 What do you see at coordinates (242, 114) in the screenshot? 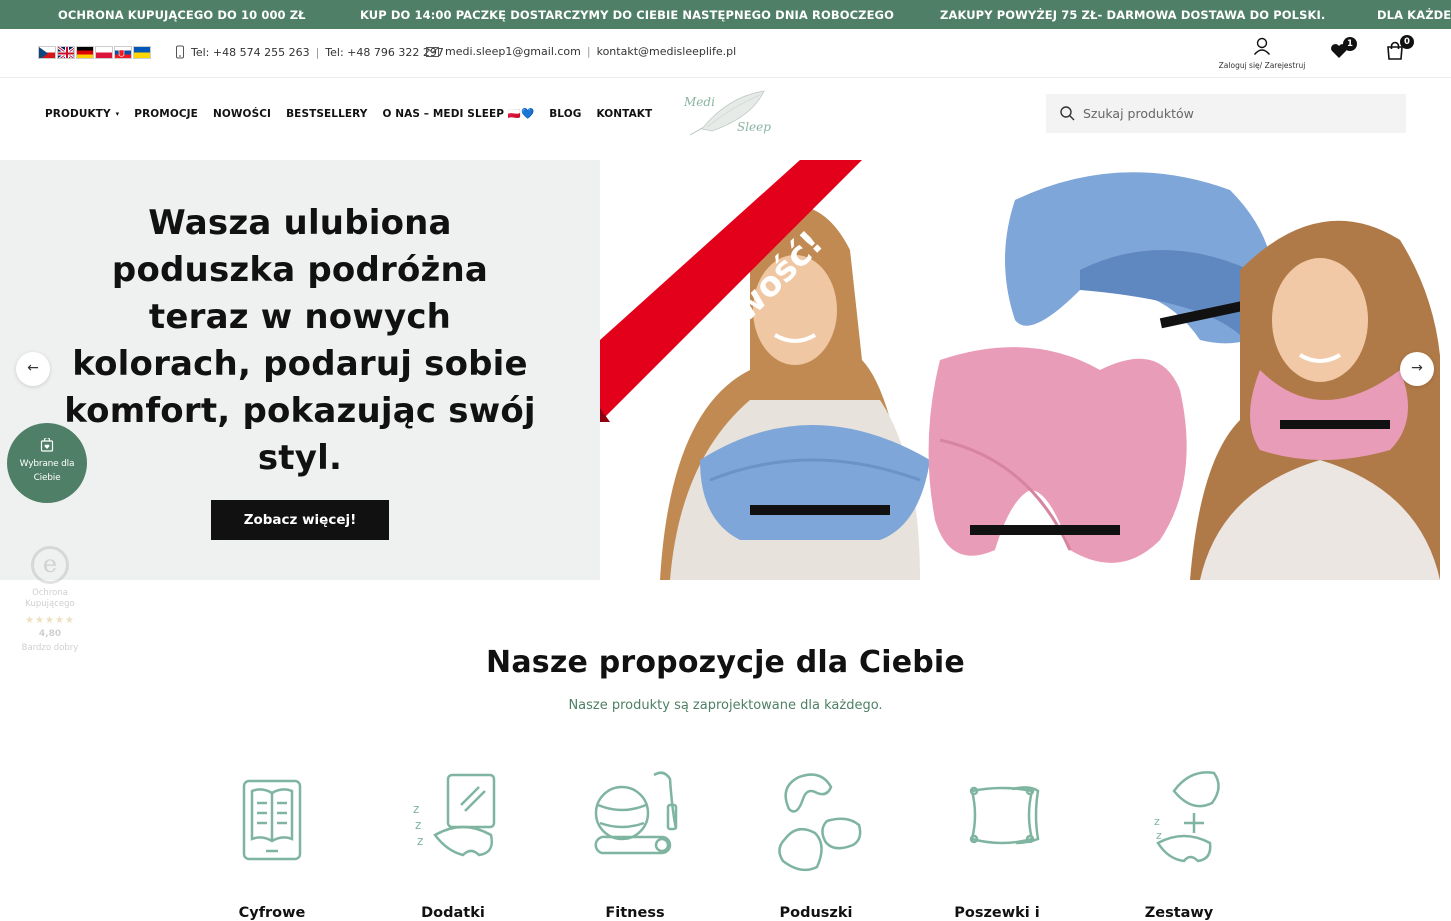
I see `nav-item-nowosci: NOWOŚCI` at bounding box center [242, 114].